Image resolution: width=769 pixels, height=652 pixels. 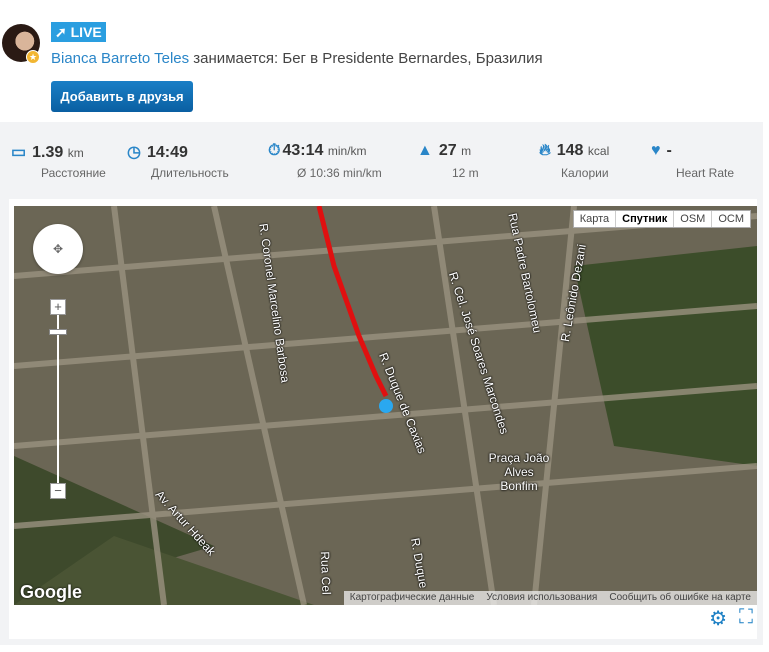 What do you see at coordinates (692, 219) in the screenshot?
I see `map-type-osm: OSM` at bounding box center [692, 219].